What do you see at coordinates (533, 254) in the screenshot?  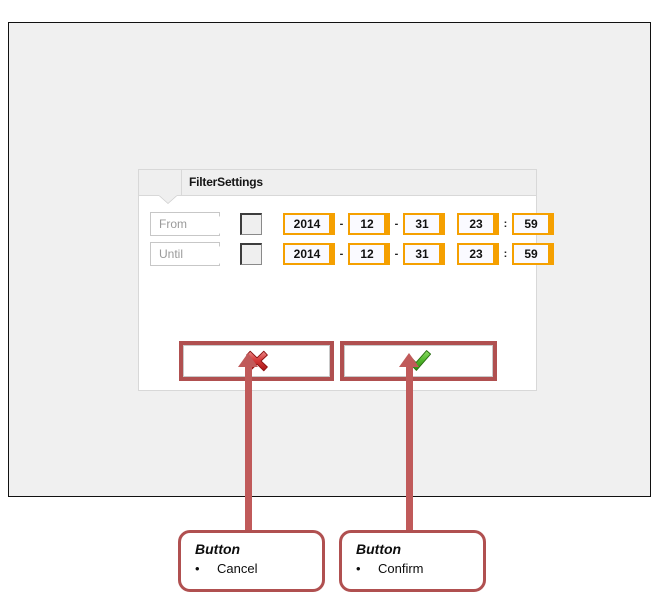 I see `minute-field-until: 59` at bounding box center [533, 254].